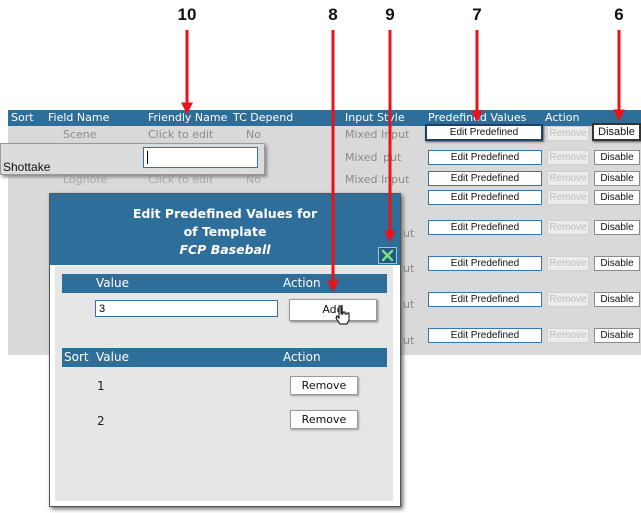 The image size is (641, 513). I want to click on list-item-value: 2, so click(101, 421).